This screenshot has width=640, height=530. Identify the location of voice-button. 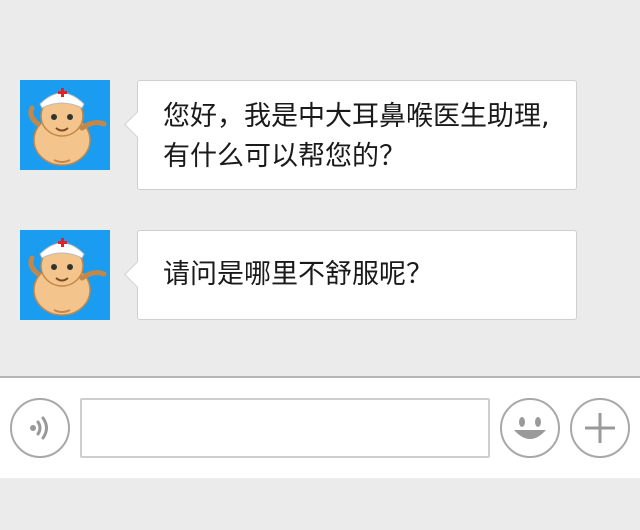
(40, 428).